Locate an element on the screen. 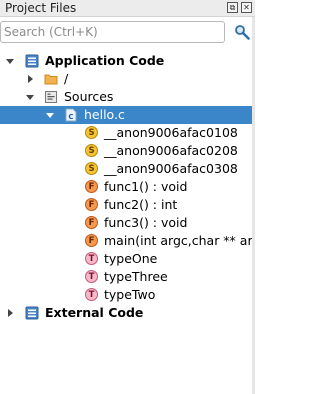  search-bar is located at coordinates (127, 32).